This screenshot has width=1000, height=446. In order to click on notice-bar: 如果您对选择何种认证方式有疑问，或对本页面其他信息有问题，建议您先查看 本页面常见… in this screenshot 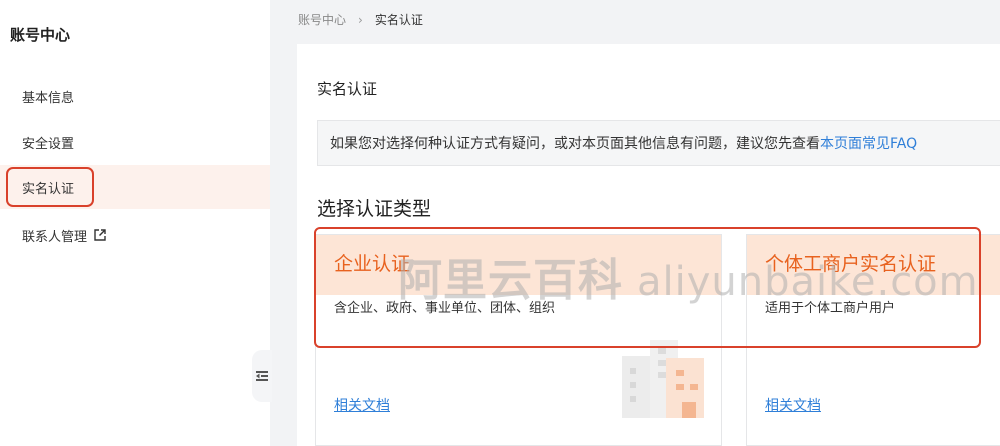, I will do `click(658, 143)`.